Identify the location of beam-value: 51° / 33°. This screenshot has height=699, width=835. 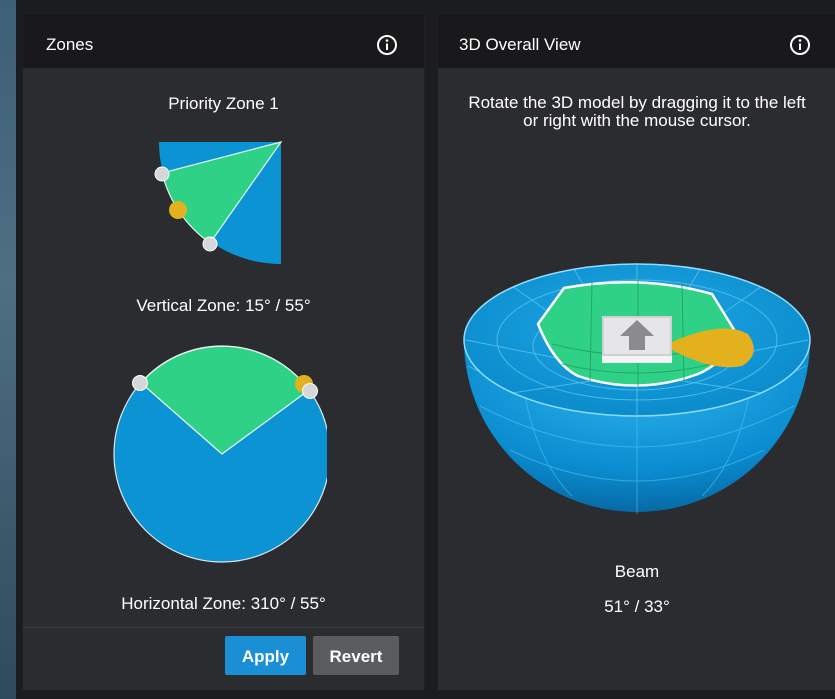
(637, 606).